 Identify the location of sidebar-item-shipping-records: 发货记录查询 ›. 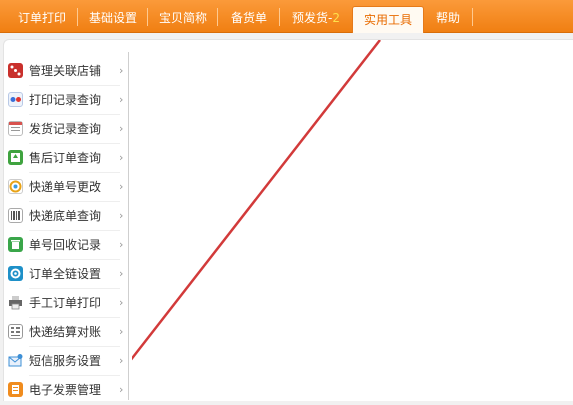
(65, 129).